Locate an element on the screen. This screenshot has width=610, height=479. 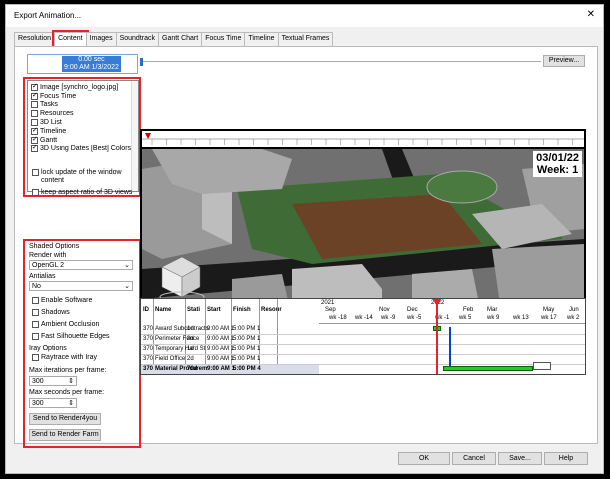
gantt-dependency-line is located at coordinates (450, 347).